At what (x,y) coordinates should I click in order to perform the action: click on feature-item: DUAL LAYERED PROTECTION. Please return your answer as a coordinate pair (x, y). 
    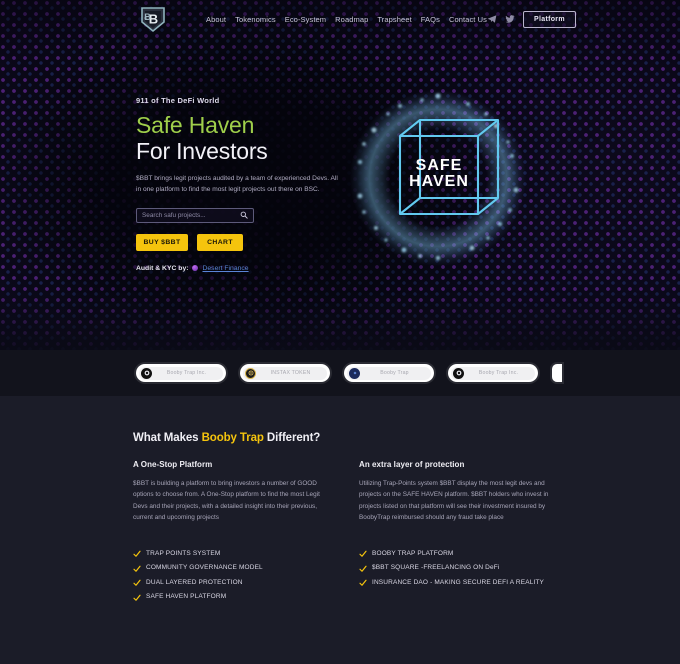
    Looking at the image, I should click on (230, 583).